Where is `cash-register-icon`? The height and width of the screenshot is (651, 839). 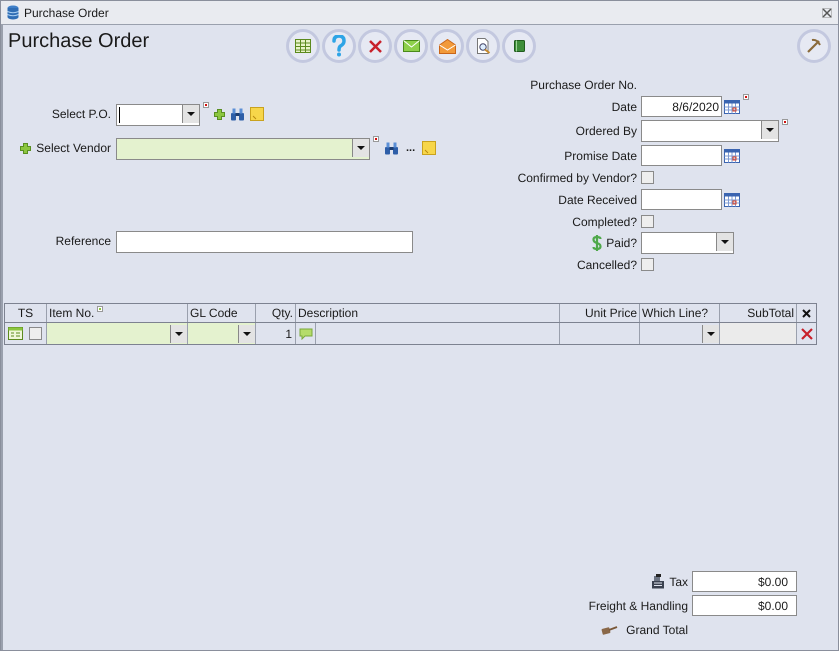 cash-register-icon is located at coordinates (658, 581).